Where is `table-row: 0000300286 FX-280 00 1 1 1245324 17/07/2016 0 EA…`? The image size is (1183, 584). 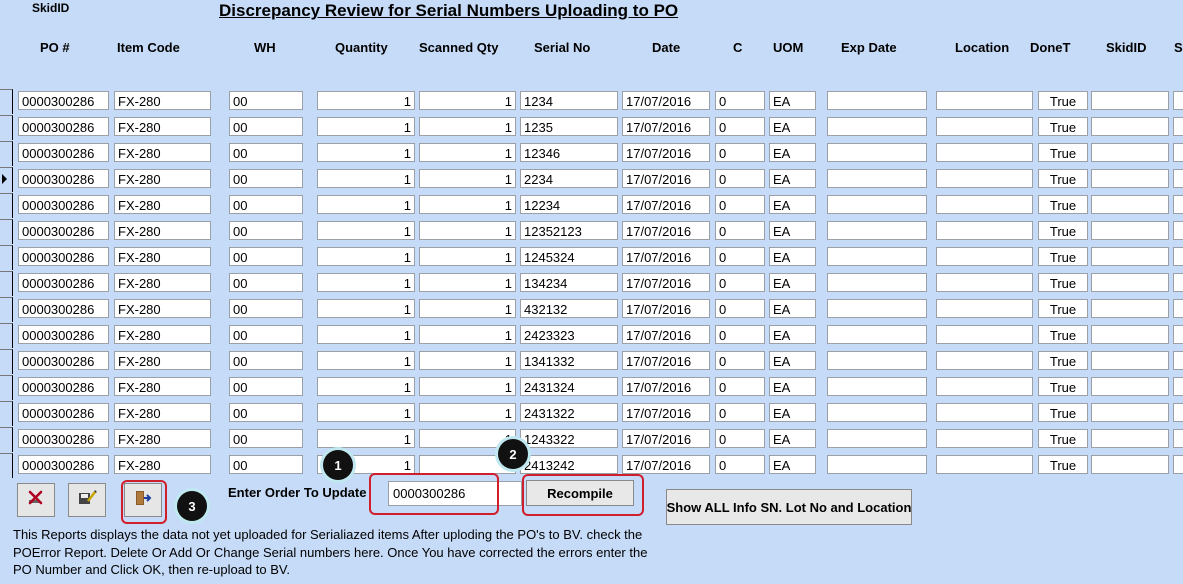
table-row: 0000300286 FX-280 00 1 1 1245324 17/07/2016 0 EA… is located at coordinates (591, 257).